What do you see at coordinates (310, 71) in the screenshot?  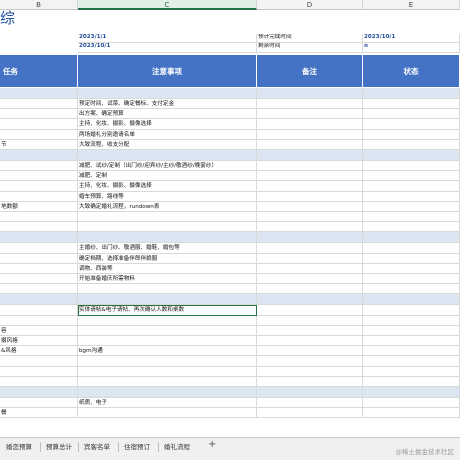 I see `header-remark: 备注` at bounding box center [310, 71].